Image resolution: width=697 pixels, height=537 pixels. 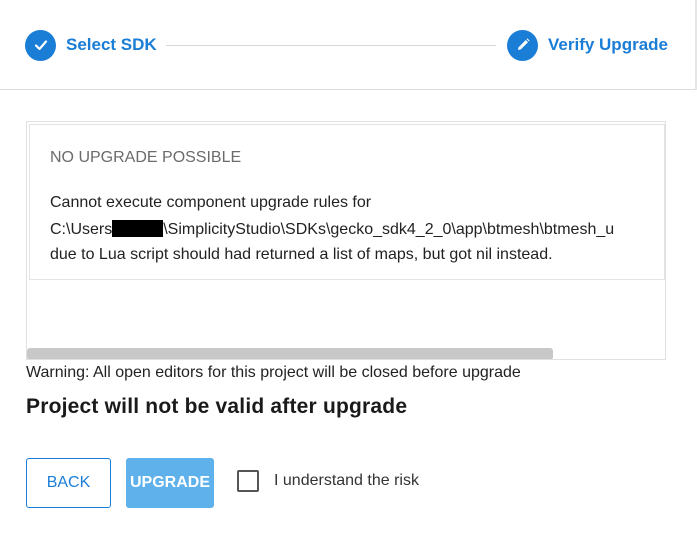 What do you see at coordinates (522, 45) in the screenshot?
I see `pencil-icon` at bounding box center [522, 45].